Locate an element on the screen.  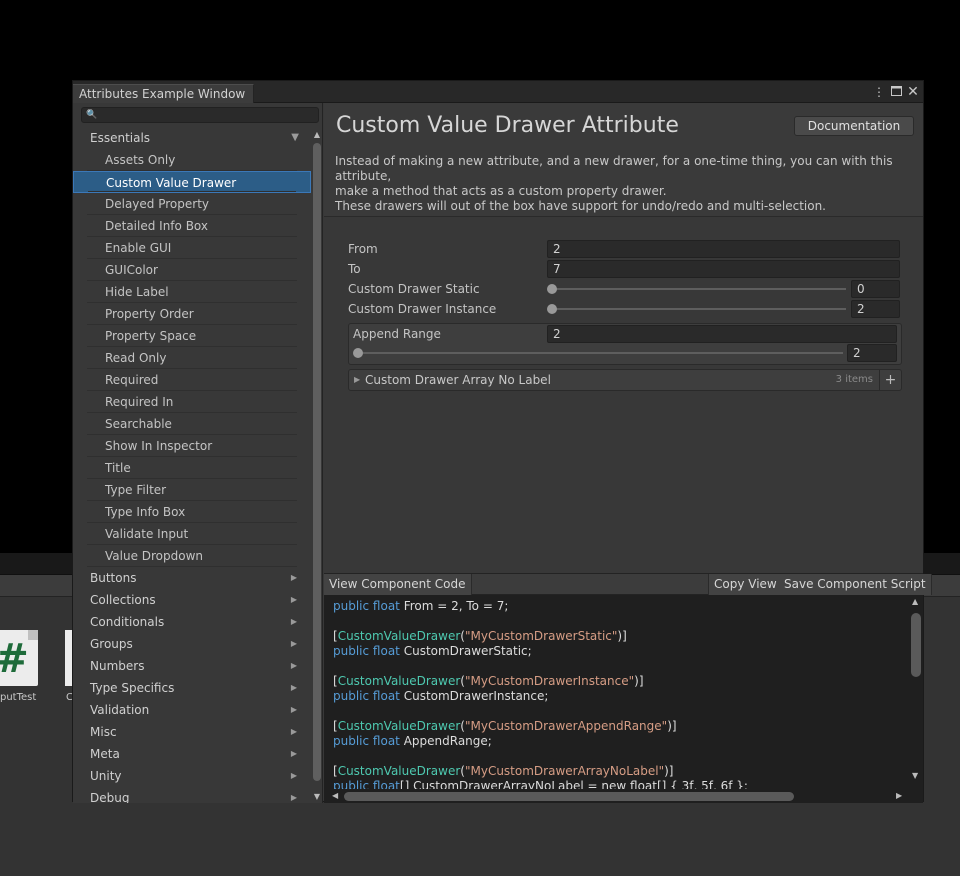
from-field: 2 is located at coordinates (723, 249).